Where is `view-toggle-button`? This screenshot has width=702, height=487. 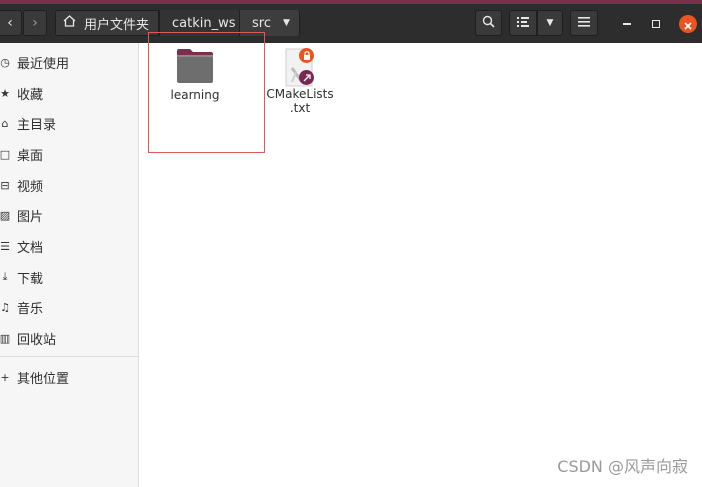
view-toggle-button is located at coordinates (523, 23).